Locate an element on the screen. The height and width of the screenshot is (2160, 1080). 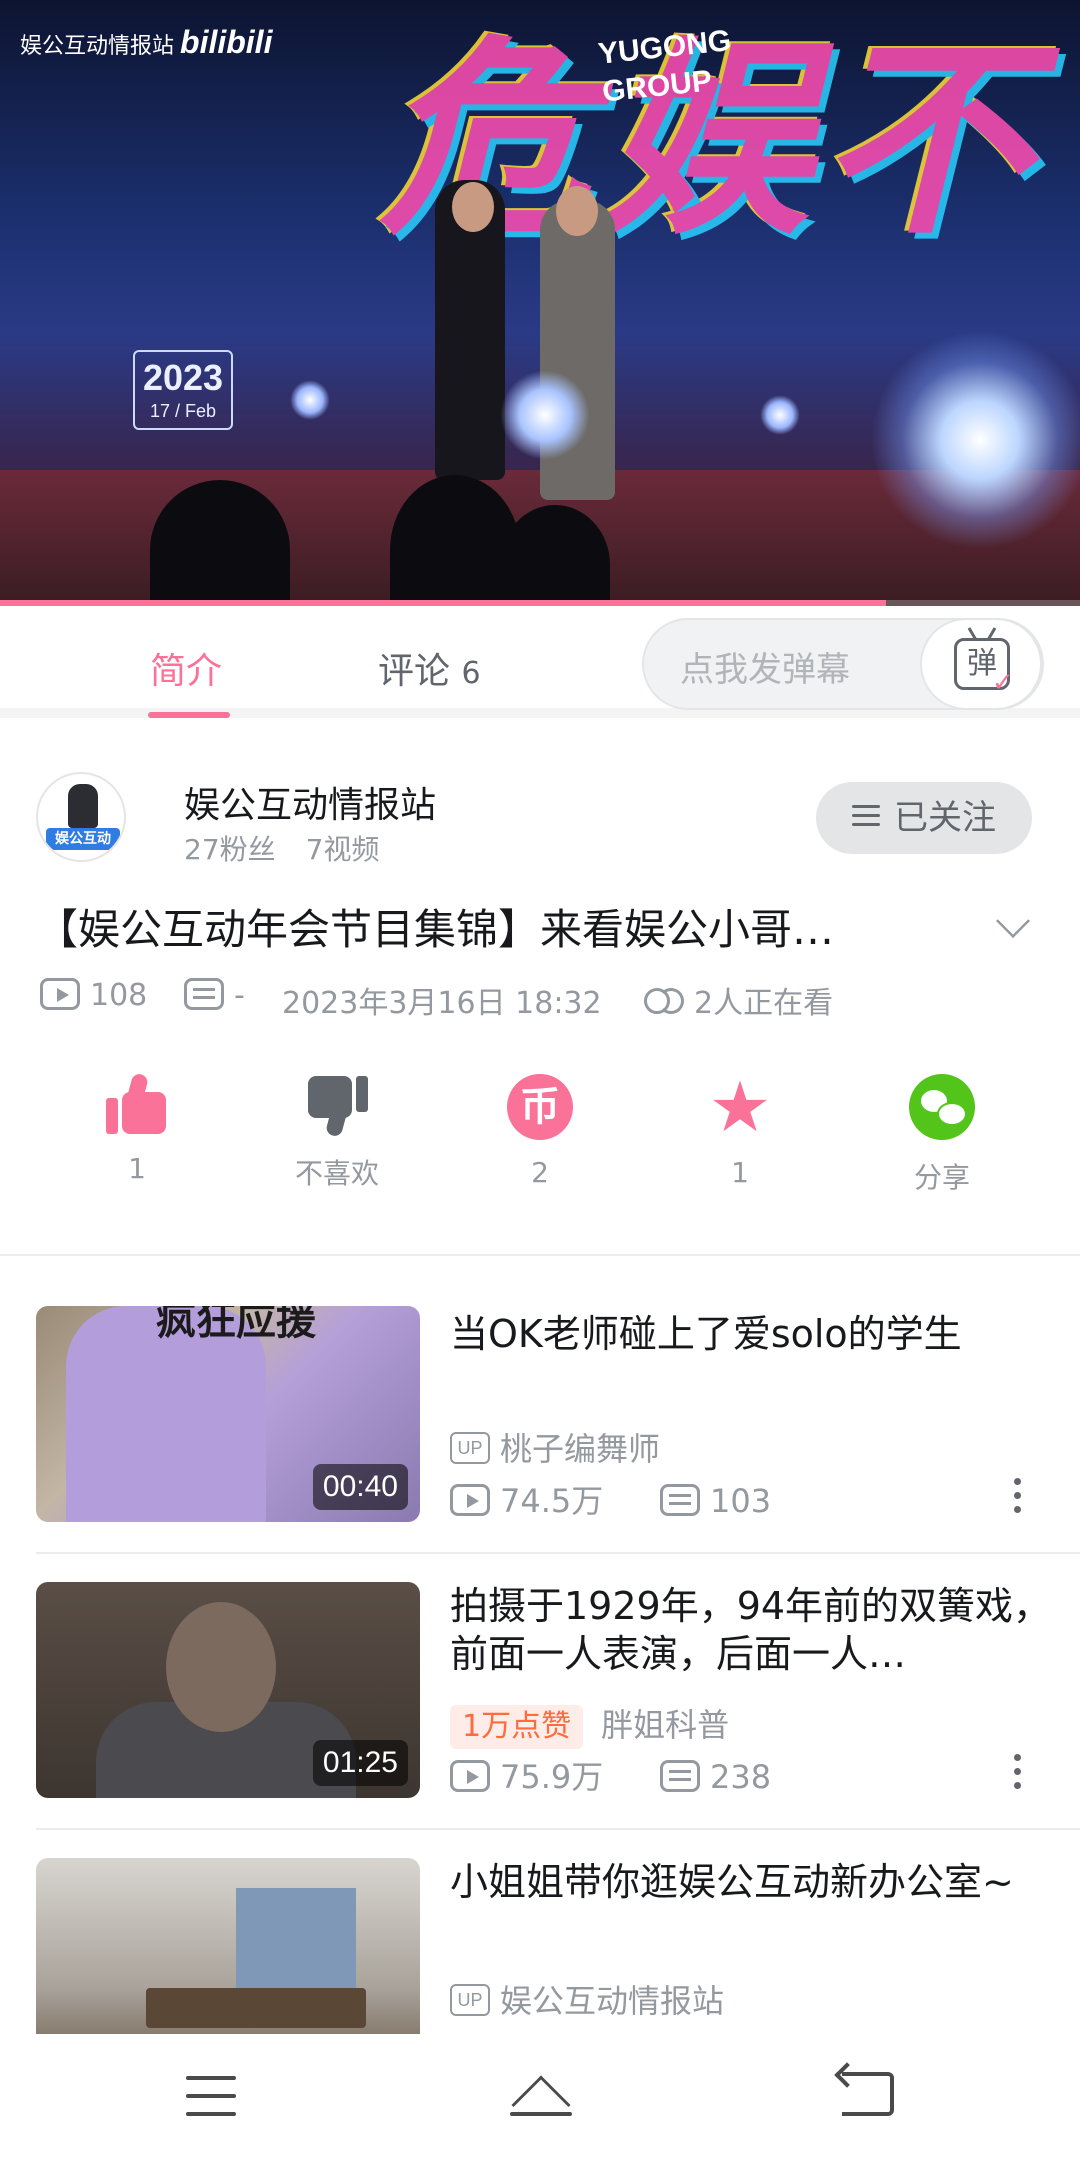
view-count: 108 is located at coordinates (94, 995).